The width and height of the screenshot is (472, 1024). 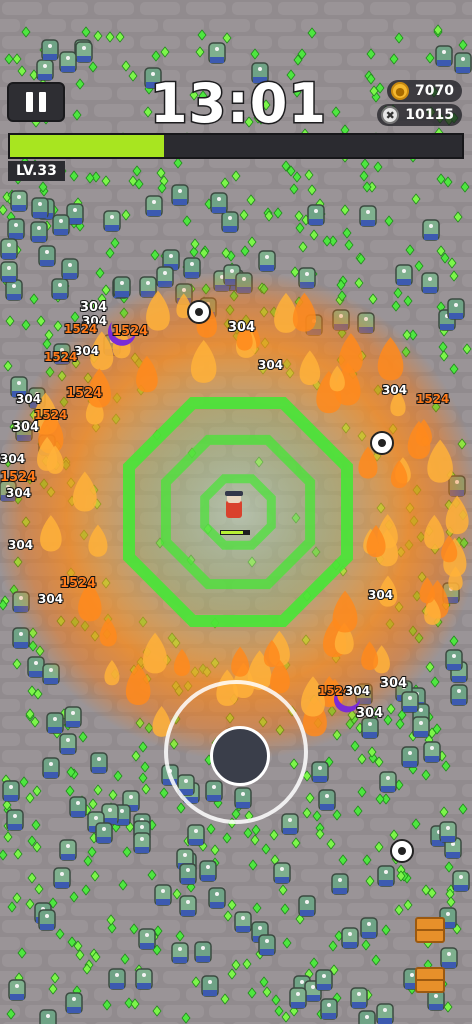 I want to click on survival-timer: 13:01, so click(x=238, y=103).